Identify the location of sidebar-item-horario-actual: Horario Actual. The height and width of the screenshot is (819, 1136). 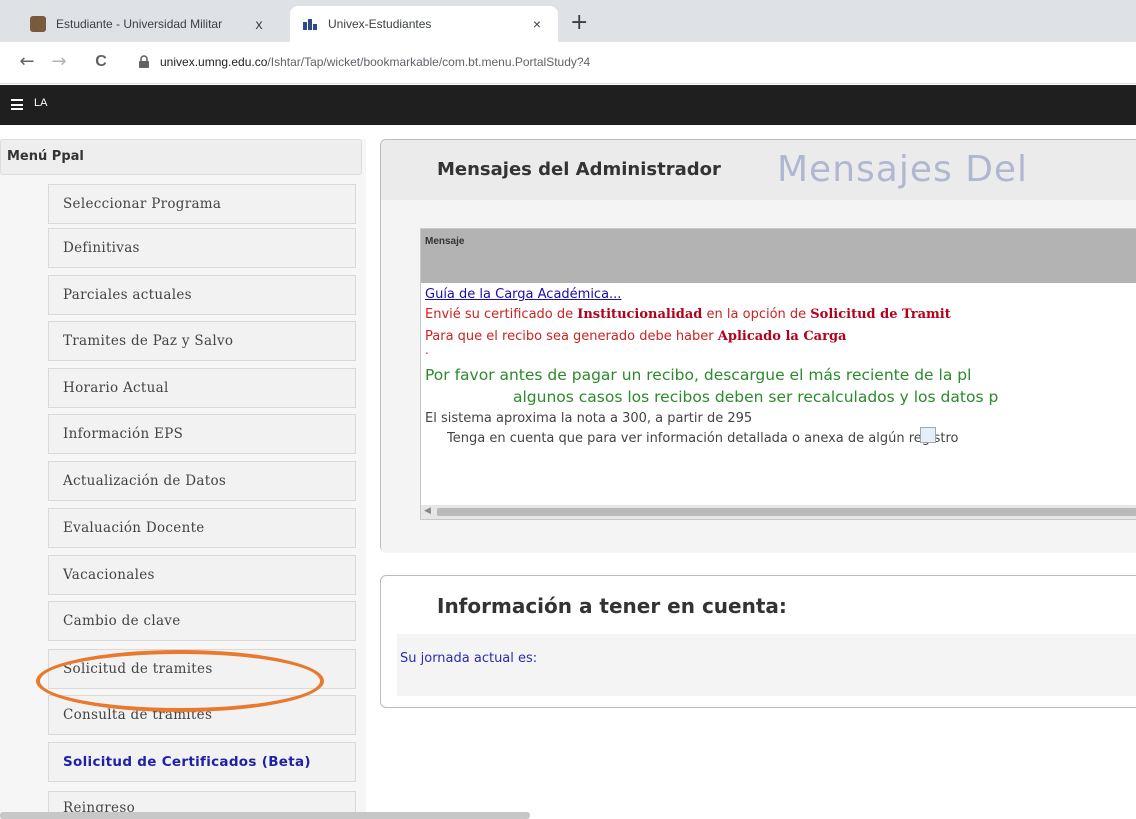
(202, 388).